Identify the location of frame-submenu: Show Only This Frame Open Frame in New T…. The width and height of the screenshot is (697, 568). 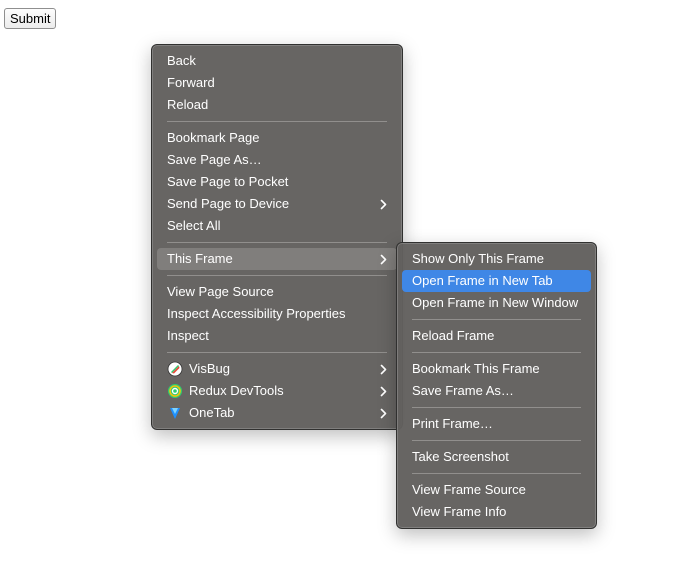
(496, 385).